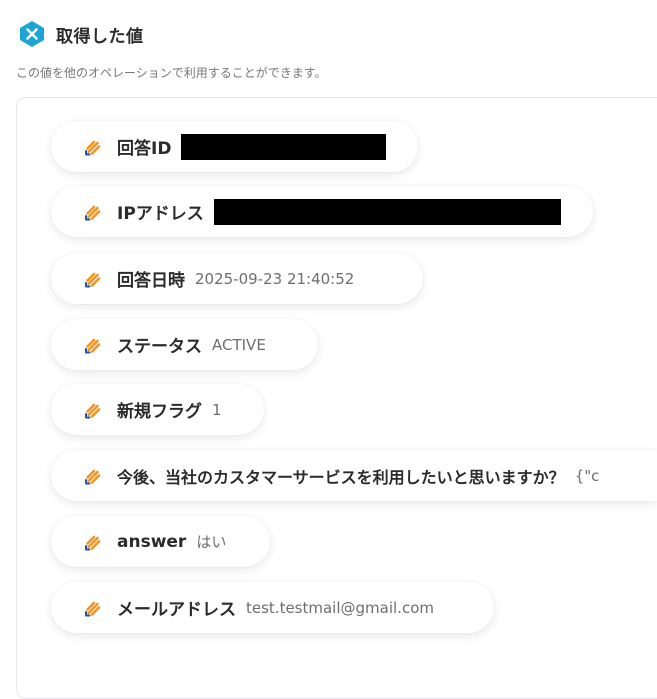  What do you see at coordinates (211, 542) in the screenshot?
I see `field-value: はい` at bounding box center [211, 542].